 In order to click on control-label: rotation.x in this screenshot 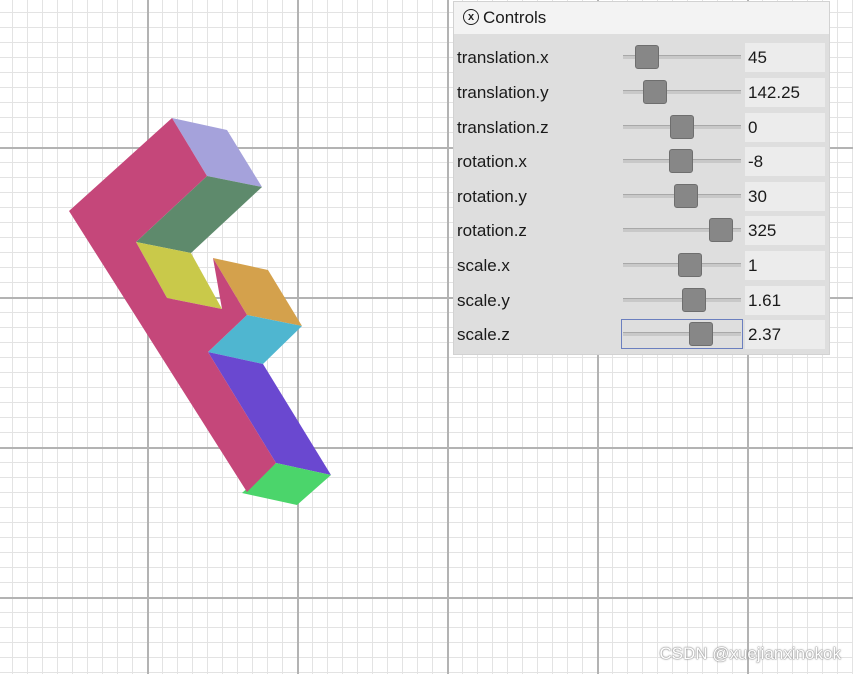, I will do `click(492, 161)`.